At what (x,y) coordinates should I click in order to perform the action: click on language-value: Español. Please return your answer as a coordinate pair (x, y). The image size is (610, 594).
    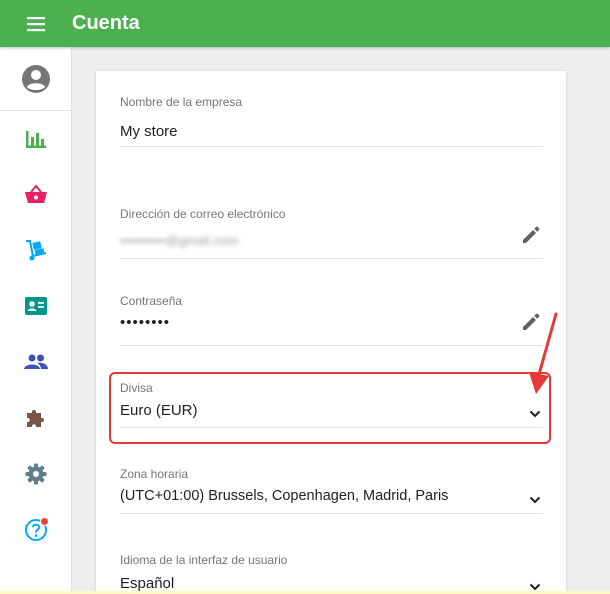
    Looking at the image, I should click on (147, 583).